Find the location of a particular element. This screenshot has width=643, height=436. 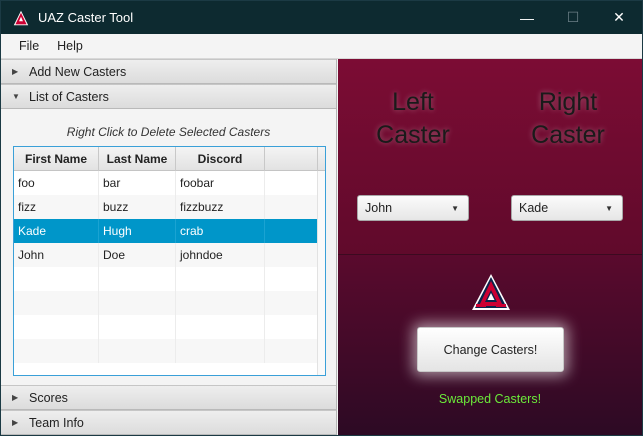

cell-last-name: buzz is located at coordinates (137, 207).